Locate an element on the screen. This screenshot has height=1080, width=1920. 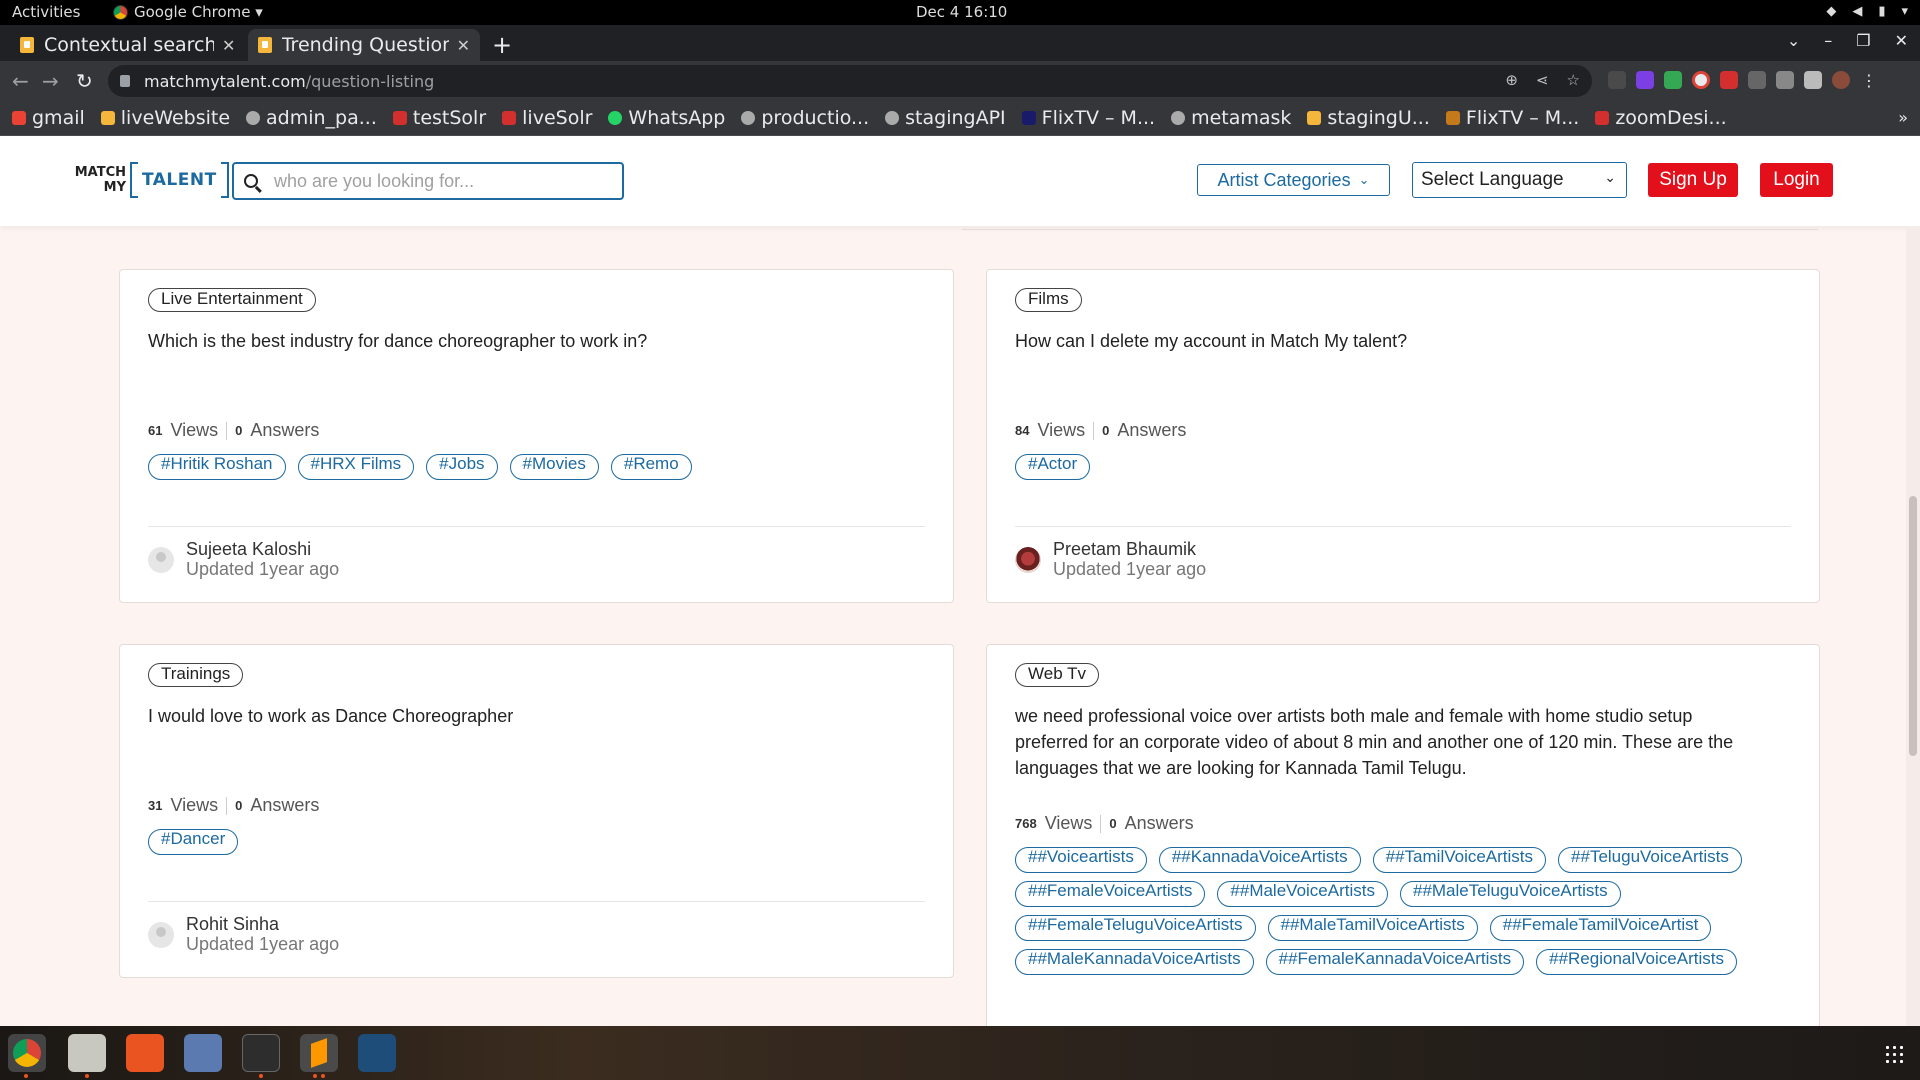
tab-contextual-search: Contextual search ✕ is located at coordinates (129, 45).